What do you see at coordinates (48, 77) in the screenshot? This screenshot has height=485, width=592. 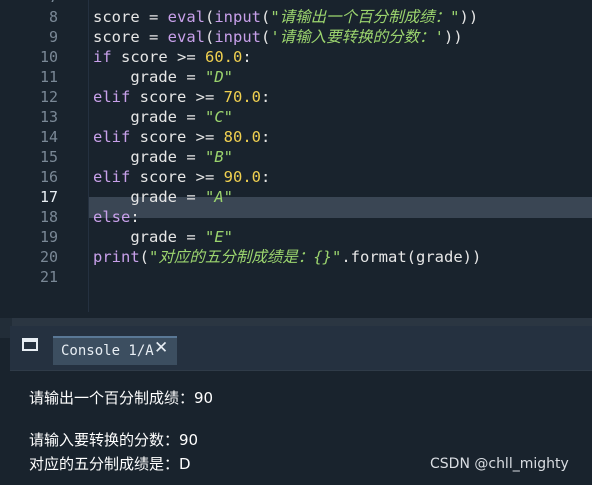 I see `line-number: 11` at bounding box center [48, 77].